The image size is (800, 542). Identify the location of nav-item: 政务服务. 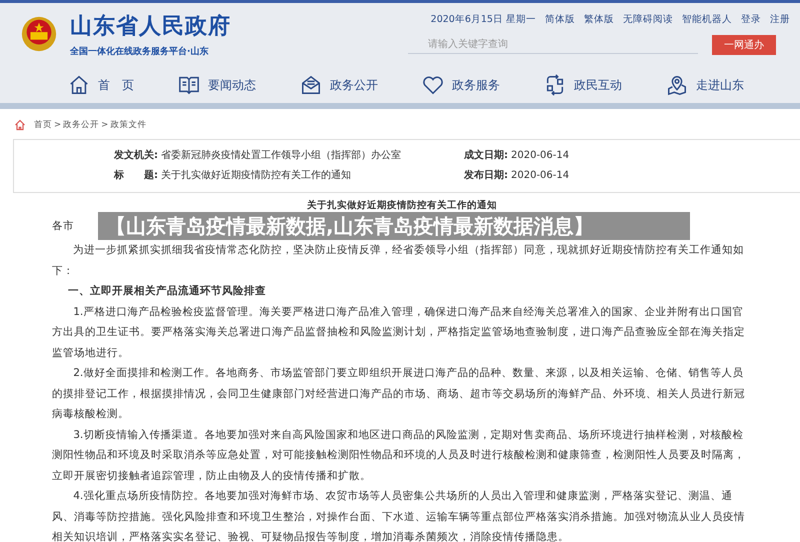
(461, 85).